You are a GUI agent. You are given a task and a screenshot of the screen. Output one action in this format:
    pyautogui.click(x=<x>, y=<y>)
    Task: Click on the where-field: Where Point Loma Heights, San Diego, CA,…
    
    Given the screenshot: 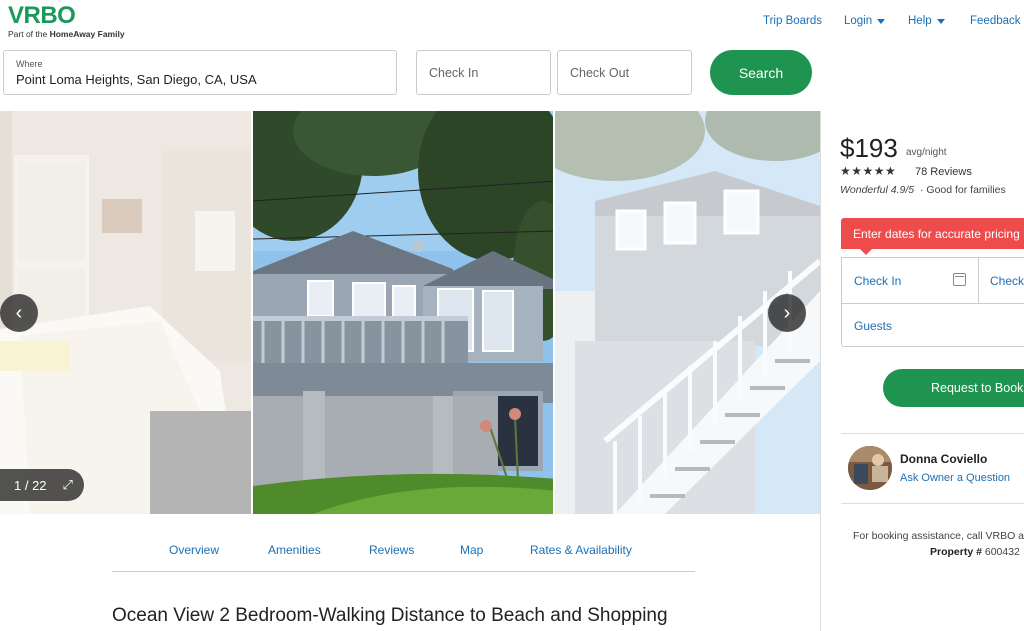 What is the action you would take?
    pyautogui.click(x=200, y=72)
    